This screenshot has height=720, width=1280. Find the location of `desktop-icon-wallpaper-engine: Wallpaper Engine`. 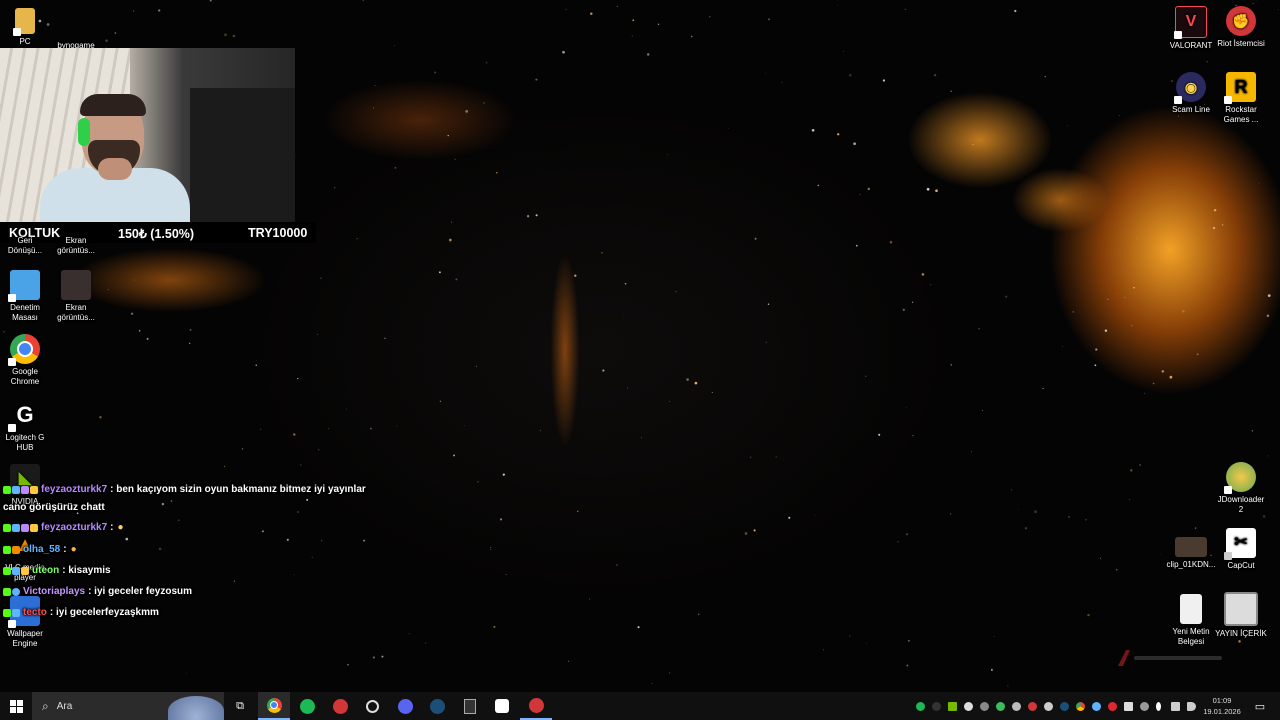

desktop-icon-wallpaper-engine: Wallpaper Engine is located at coordinates (26, 622).